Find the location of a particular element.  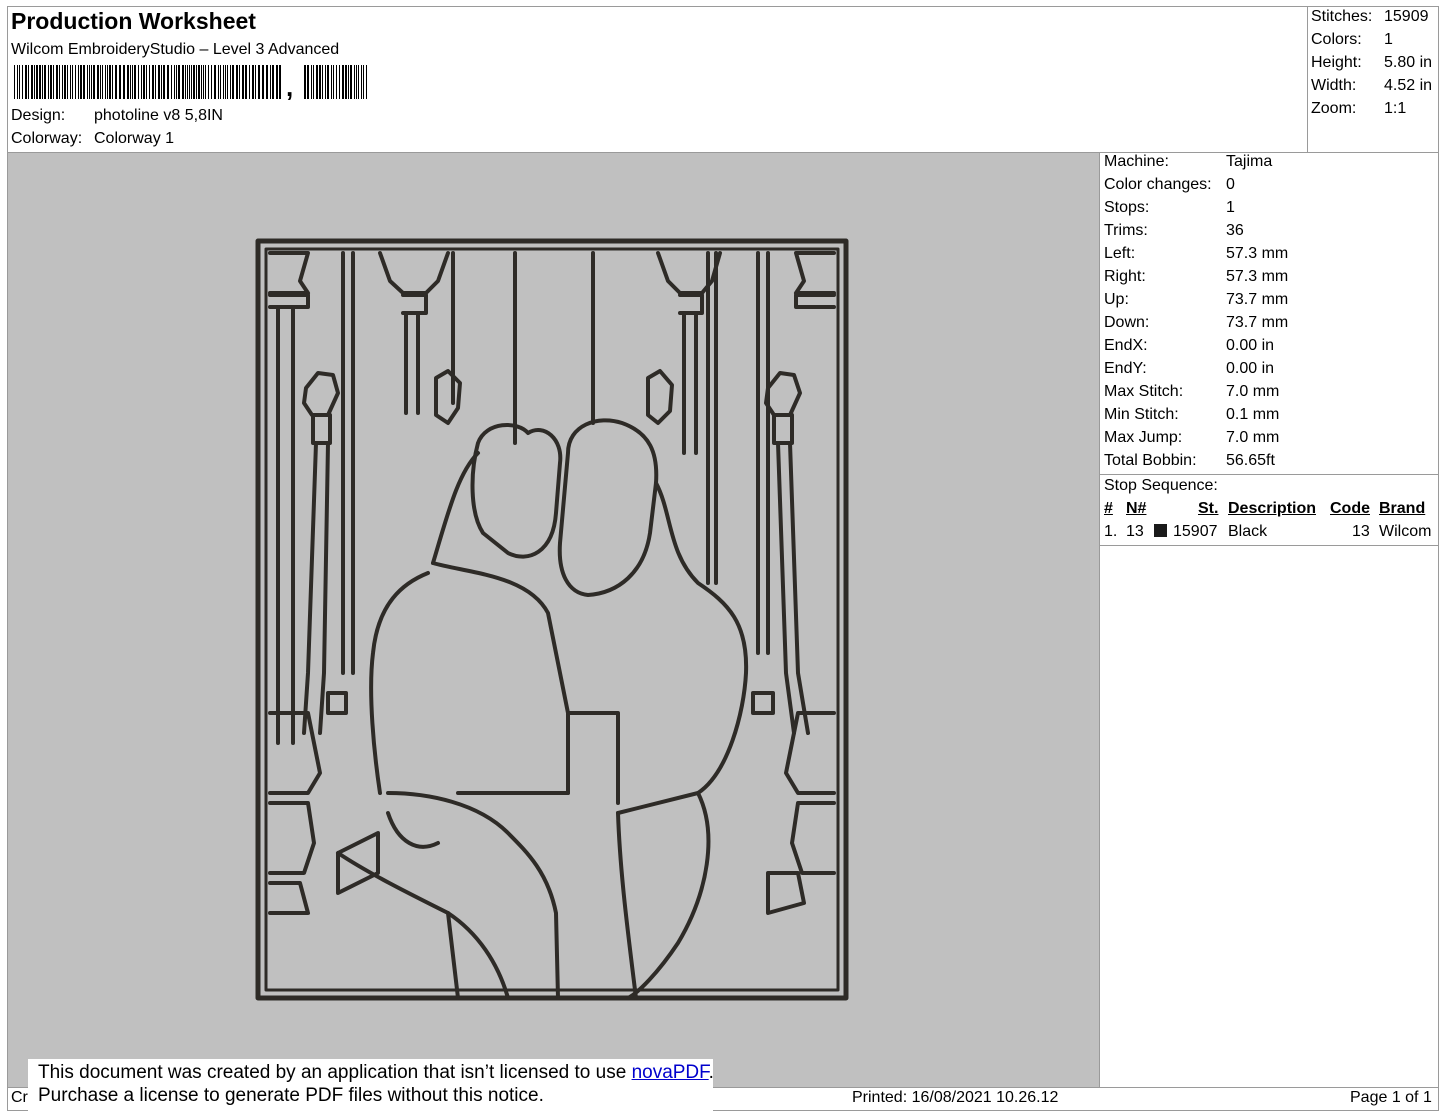

page-number: Page 1 of 1 is located at coordinates (1391, 1097).